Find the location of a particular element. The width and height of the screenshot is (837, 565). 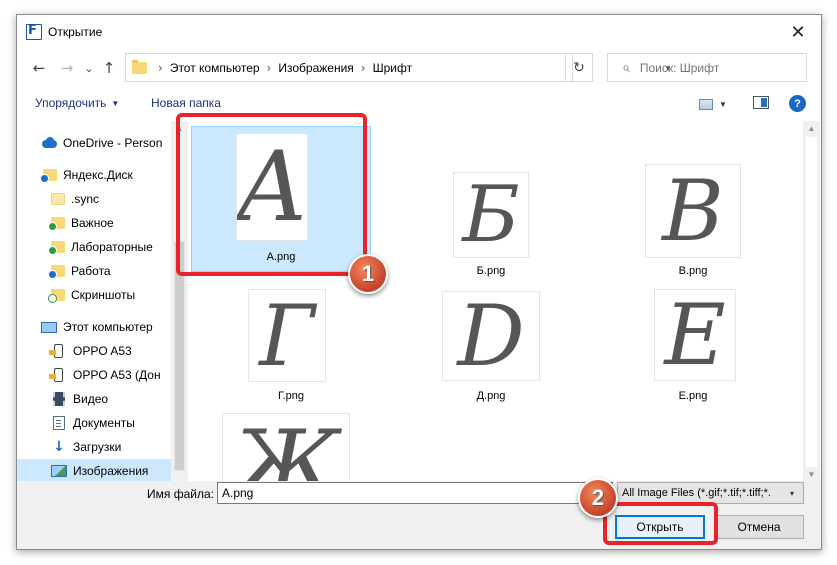

file-thumbnail: Г is located at coordinates (287, 335).